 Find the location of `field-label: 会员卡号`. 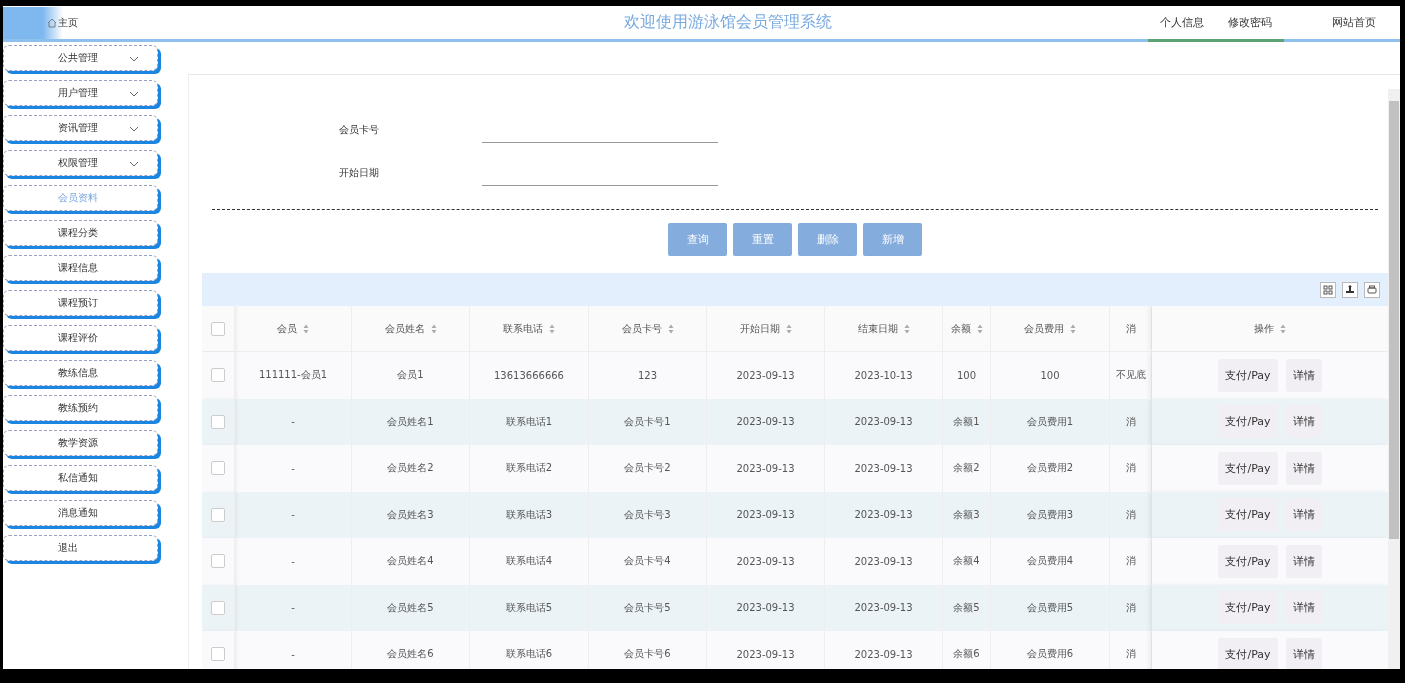

field-label: 会员卡号 is located at coordinates (359, 130).